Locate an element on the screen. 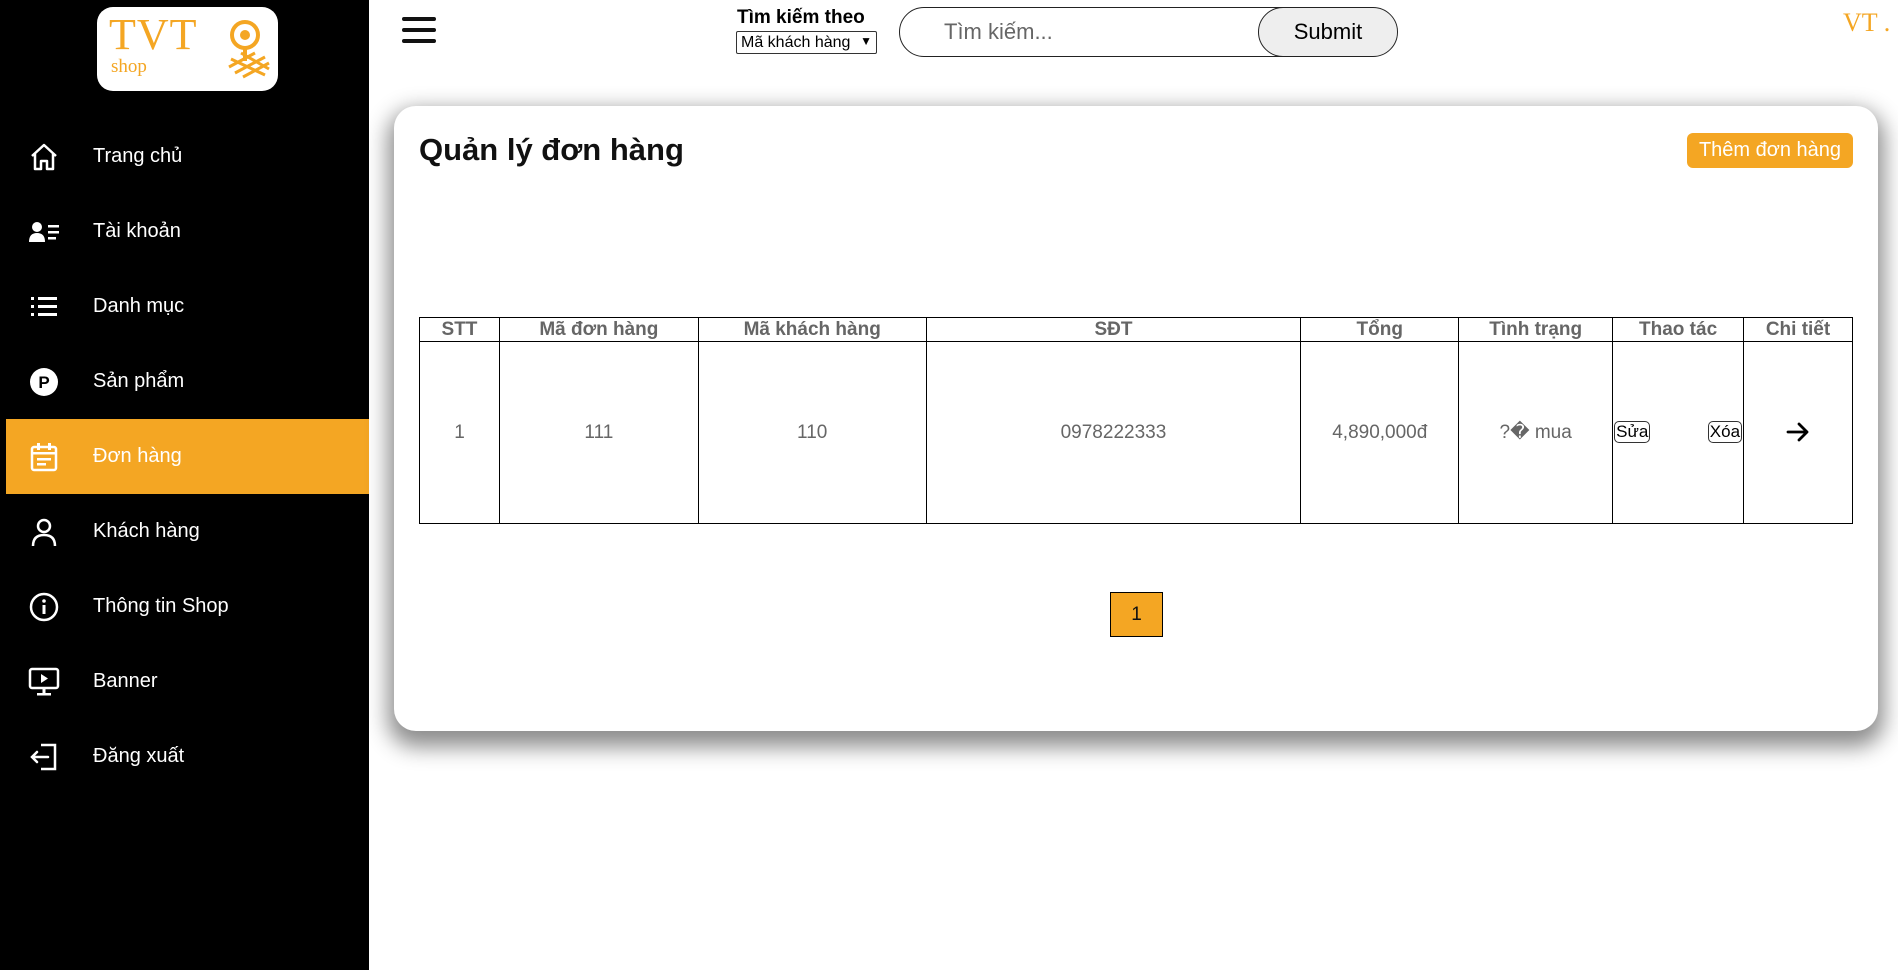 This screenshot has width=1898, height=970. menu-toggle-icon is located at coordinates (419, 31).